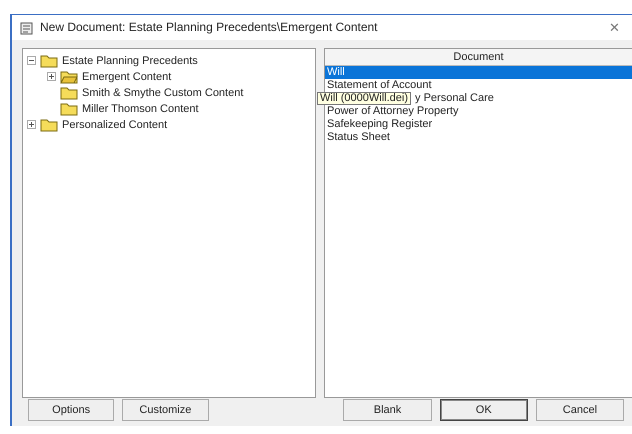 The image size is (632, 434). I want to click on window-title: New Document: Estate Planning Precedents\Emergent Content, so click(209, 27).